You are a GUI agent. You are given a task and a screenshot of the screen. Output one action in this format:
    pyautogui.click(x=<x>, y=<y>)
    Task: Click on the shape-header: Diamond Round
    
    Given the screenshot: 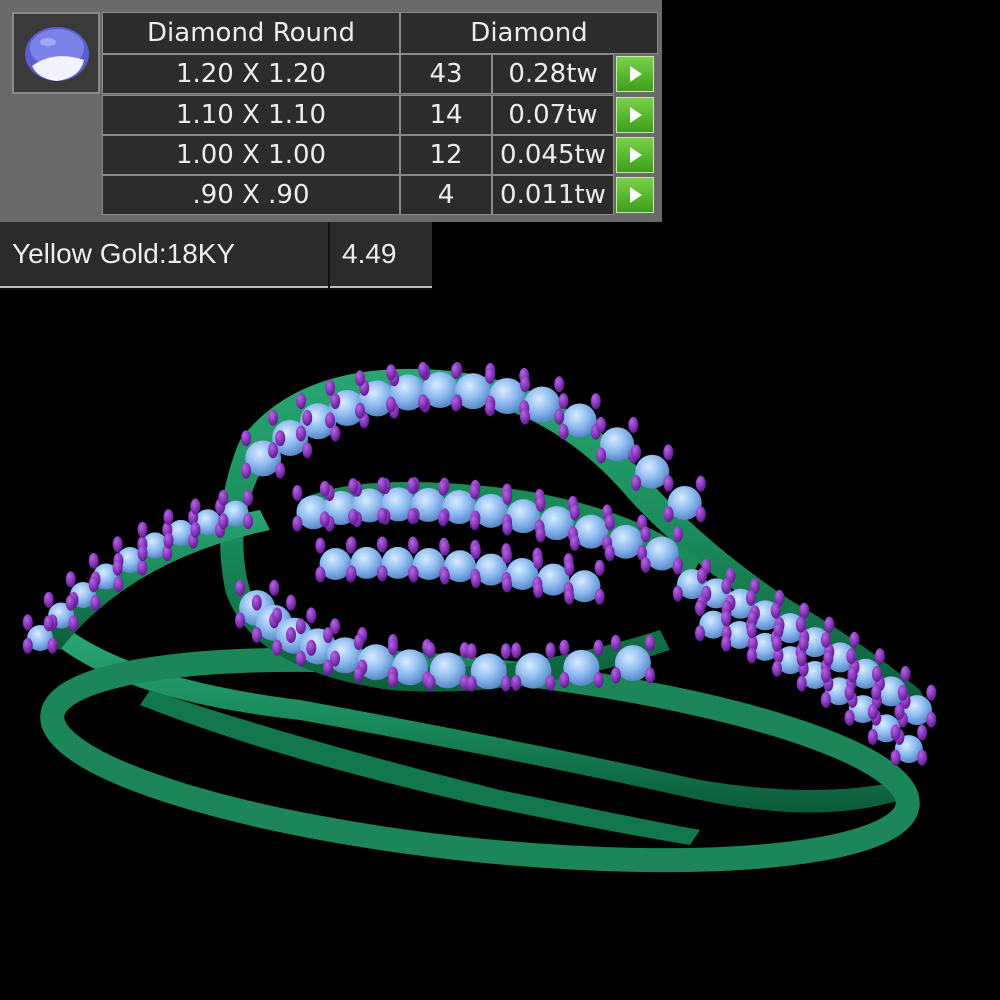 What is the action you would take?
    pyautogui.click(x=251, y=33)
    